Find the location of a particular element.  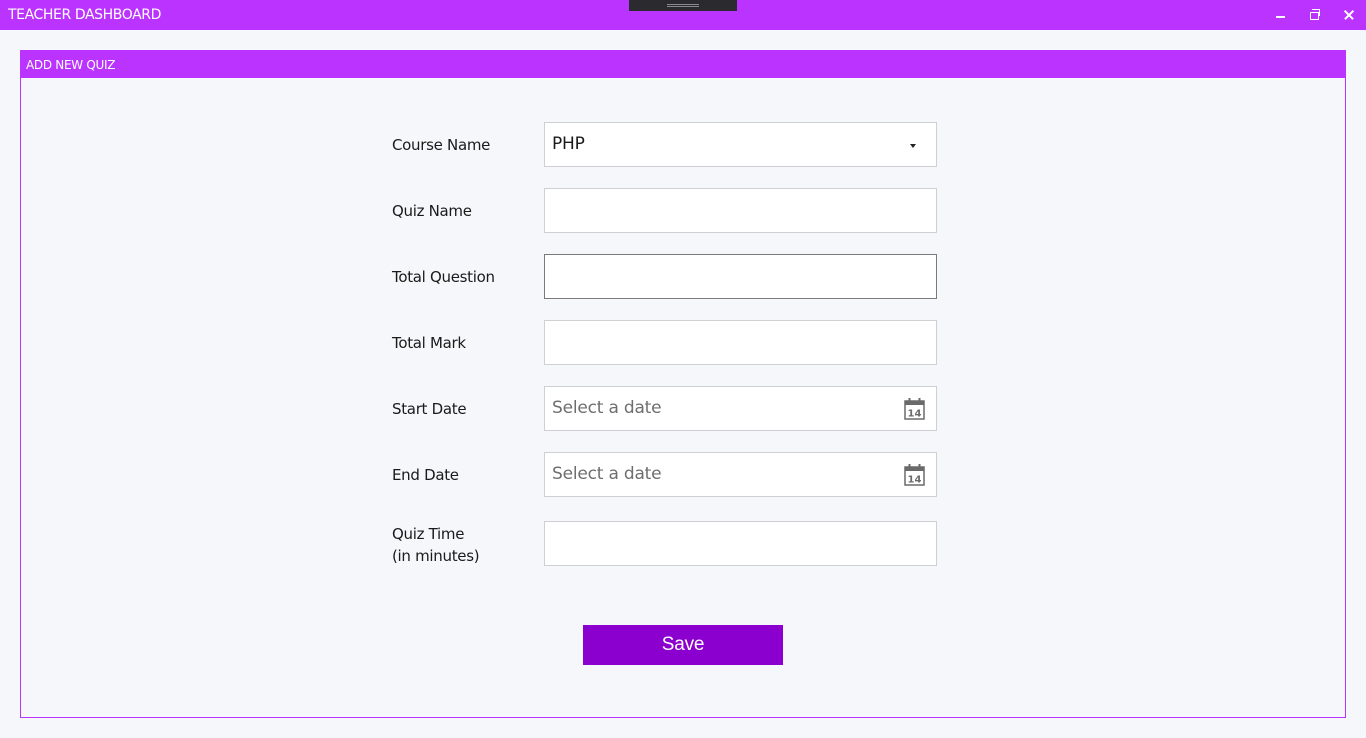

end-date-label: End Date is located at coordinates (425, 475).